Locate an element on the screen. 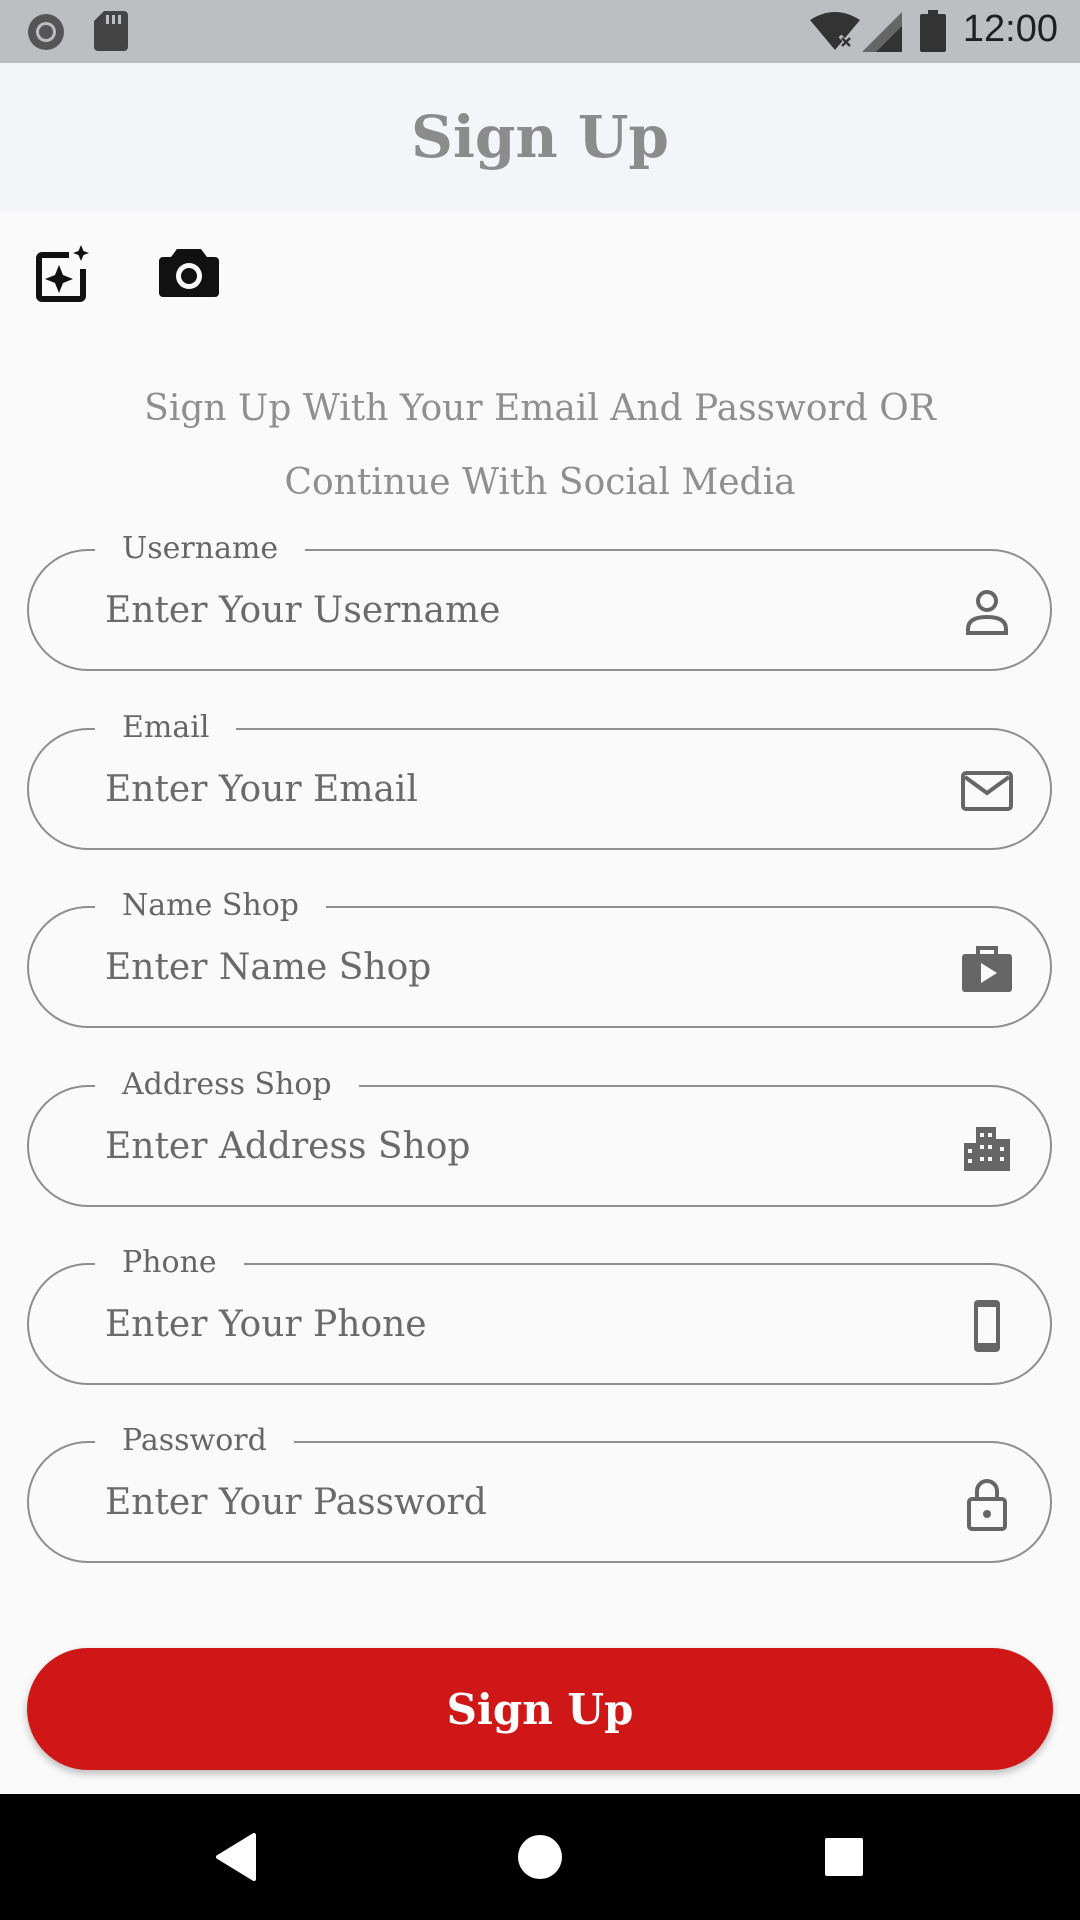 The image size is (1080, 1920). username-field: Username is located at coordinates (539, 600).